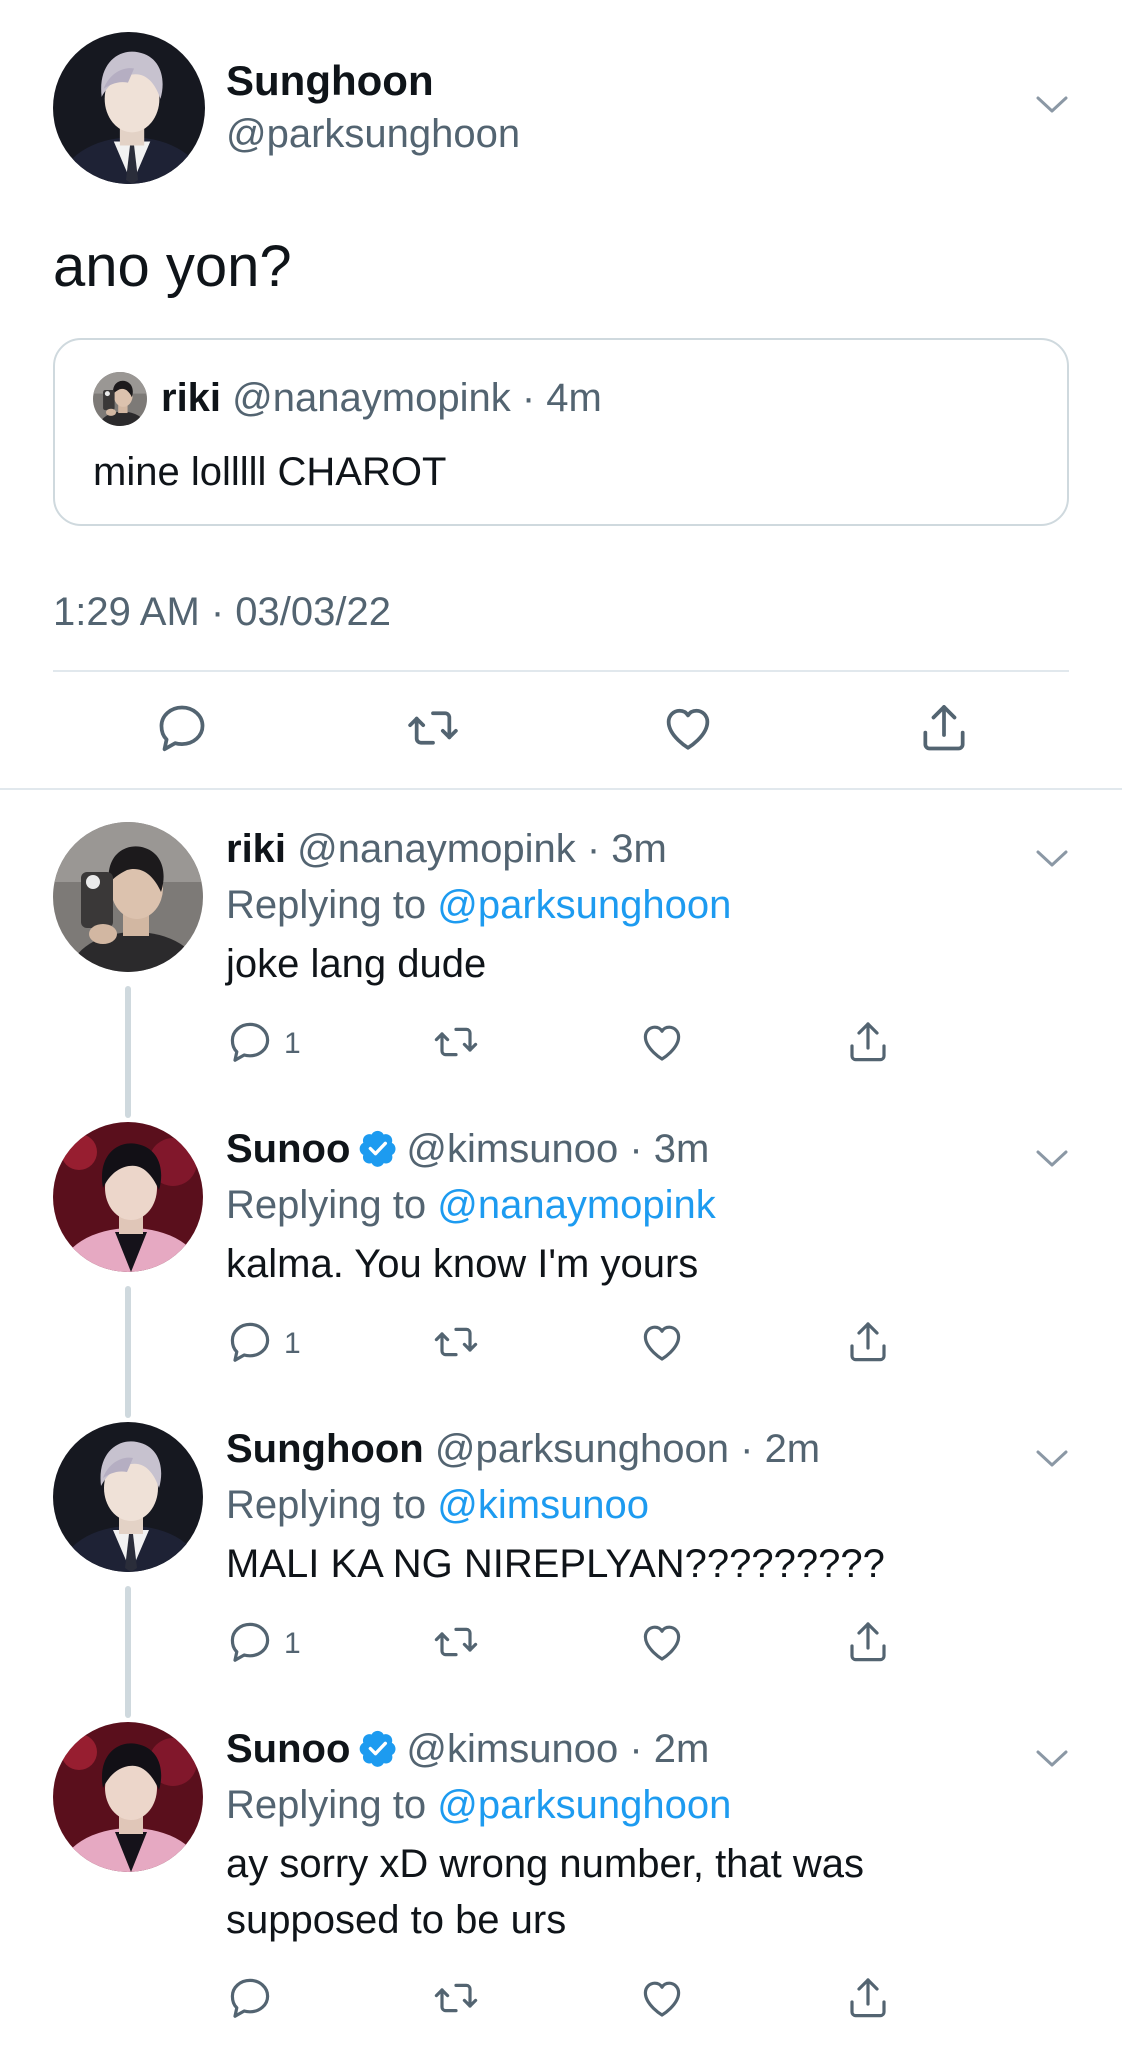 The image size is (1122, 2048). I want to click on reply-text: joke lang dude, so click(356, 964).